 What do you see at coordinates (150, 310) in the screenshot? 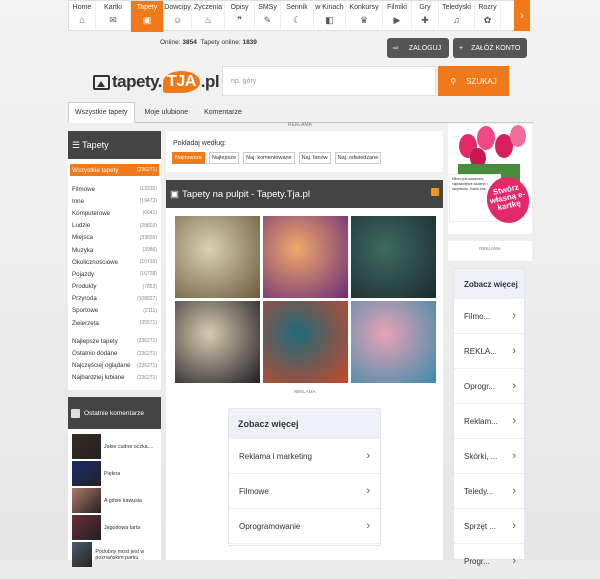
I see `sidebar-item-count: (2111)` at bounding box center [150, 310].